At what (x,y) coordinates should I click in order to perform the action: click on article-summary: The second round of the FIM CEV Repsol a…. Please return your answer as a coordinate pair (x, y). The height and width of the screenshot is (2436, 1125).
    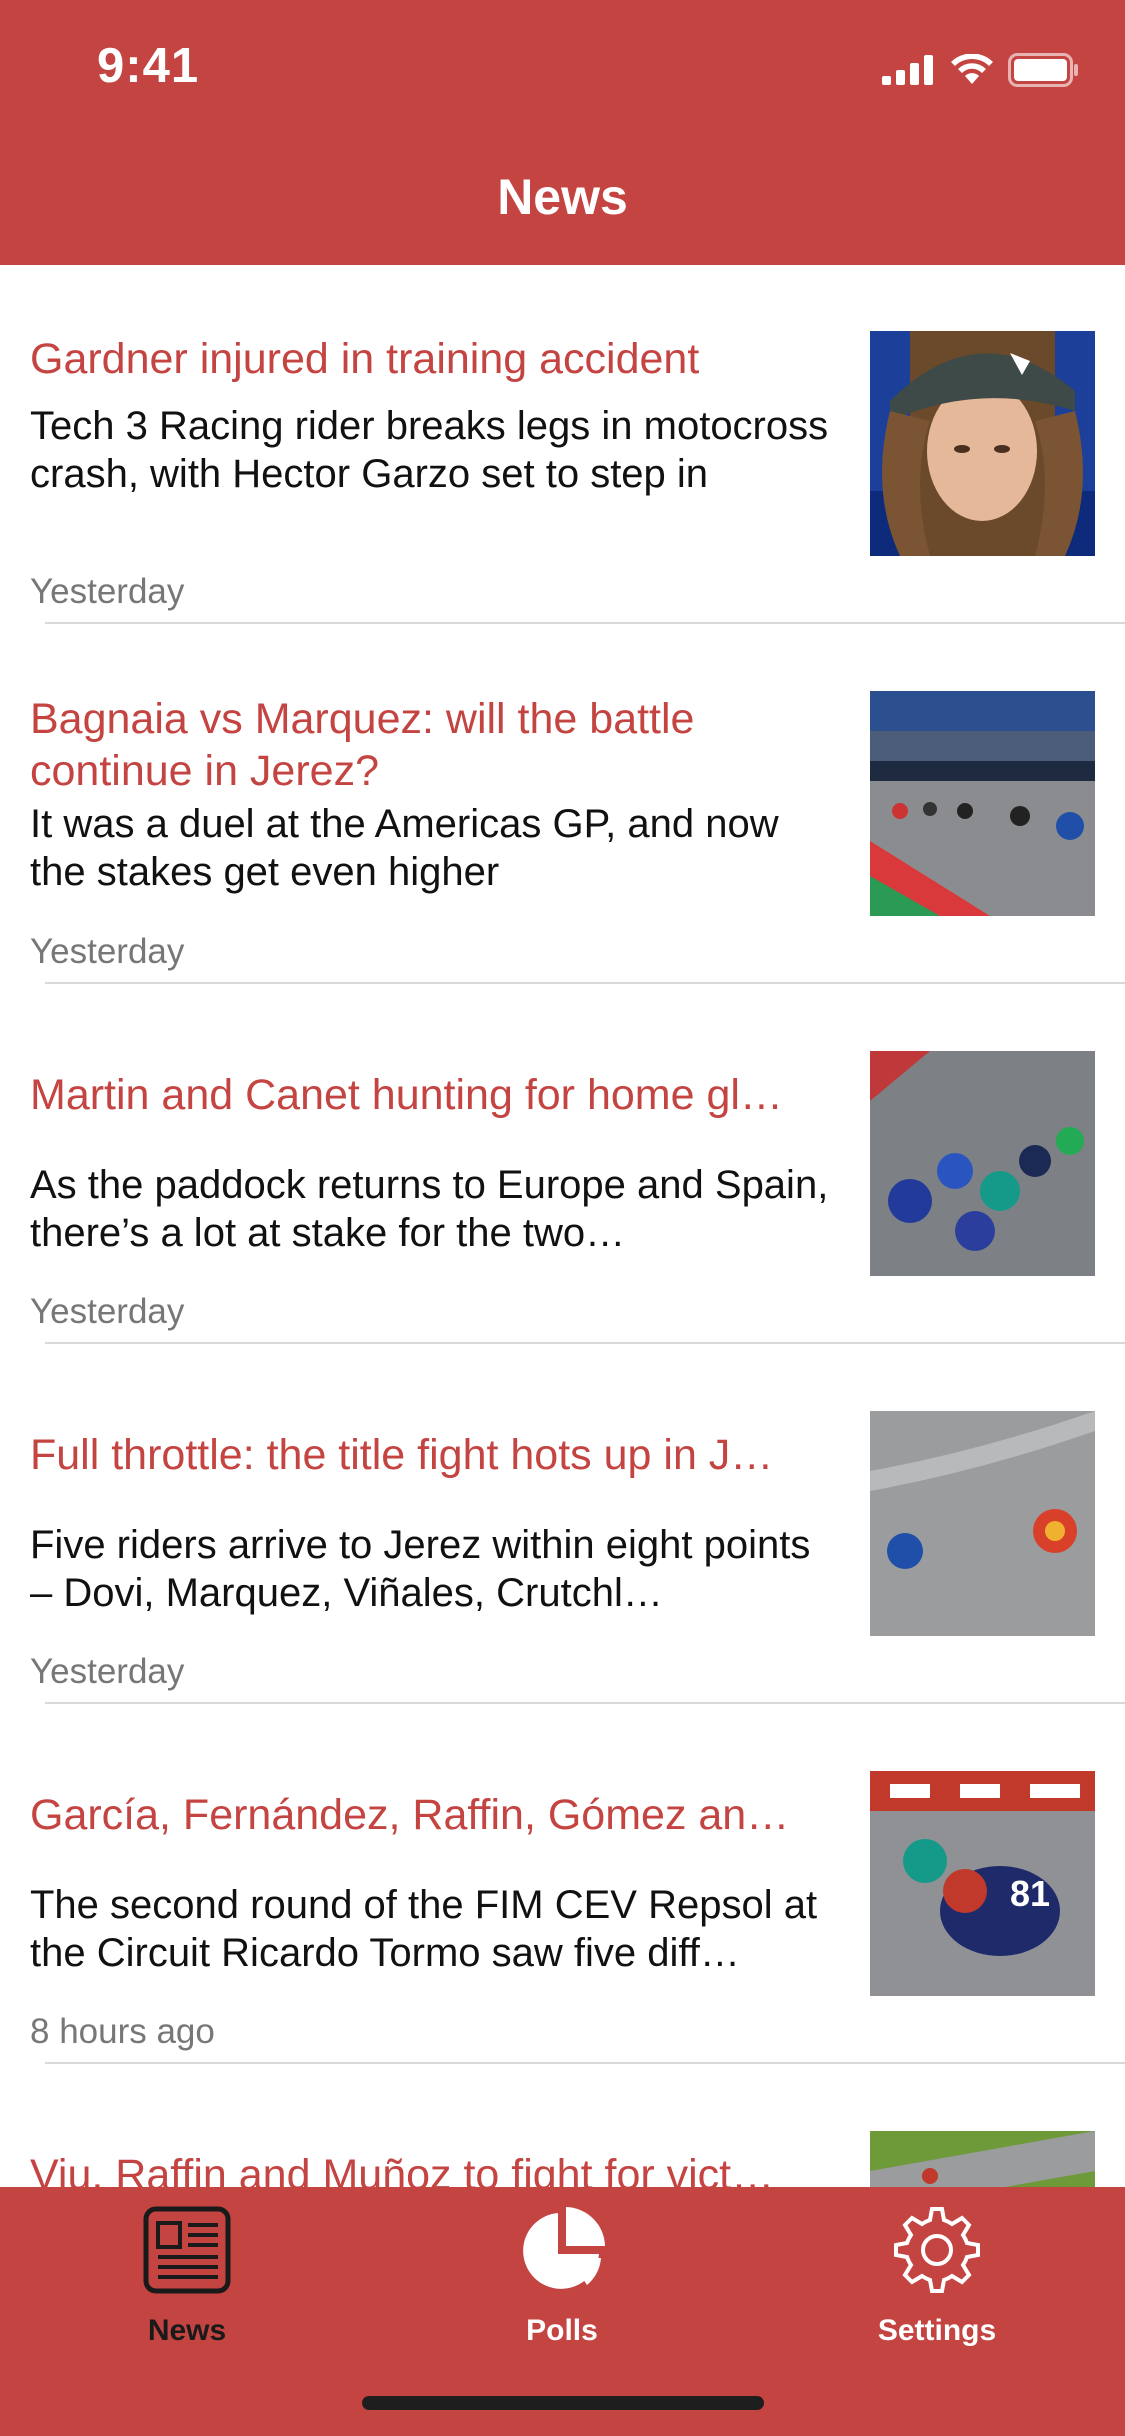
    Looking at the image, I should click on (424, 1929).